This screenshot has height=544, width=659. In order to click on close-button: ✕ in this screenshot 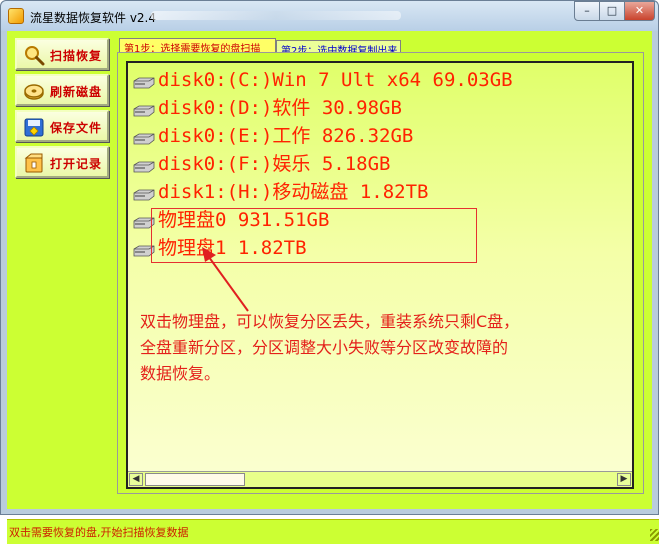, I will do `click(639, 11)`.